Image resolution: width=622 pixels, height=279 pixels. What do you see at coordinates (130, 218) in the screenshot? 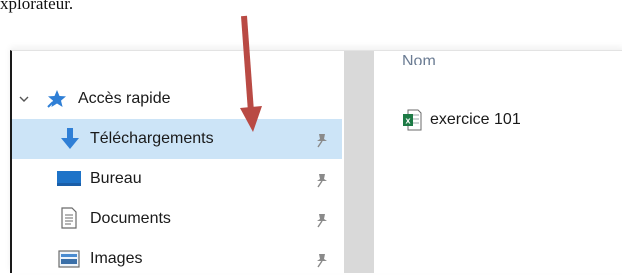
I see `nav-item-label: Documents` at bounding box center [130, 218].